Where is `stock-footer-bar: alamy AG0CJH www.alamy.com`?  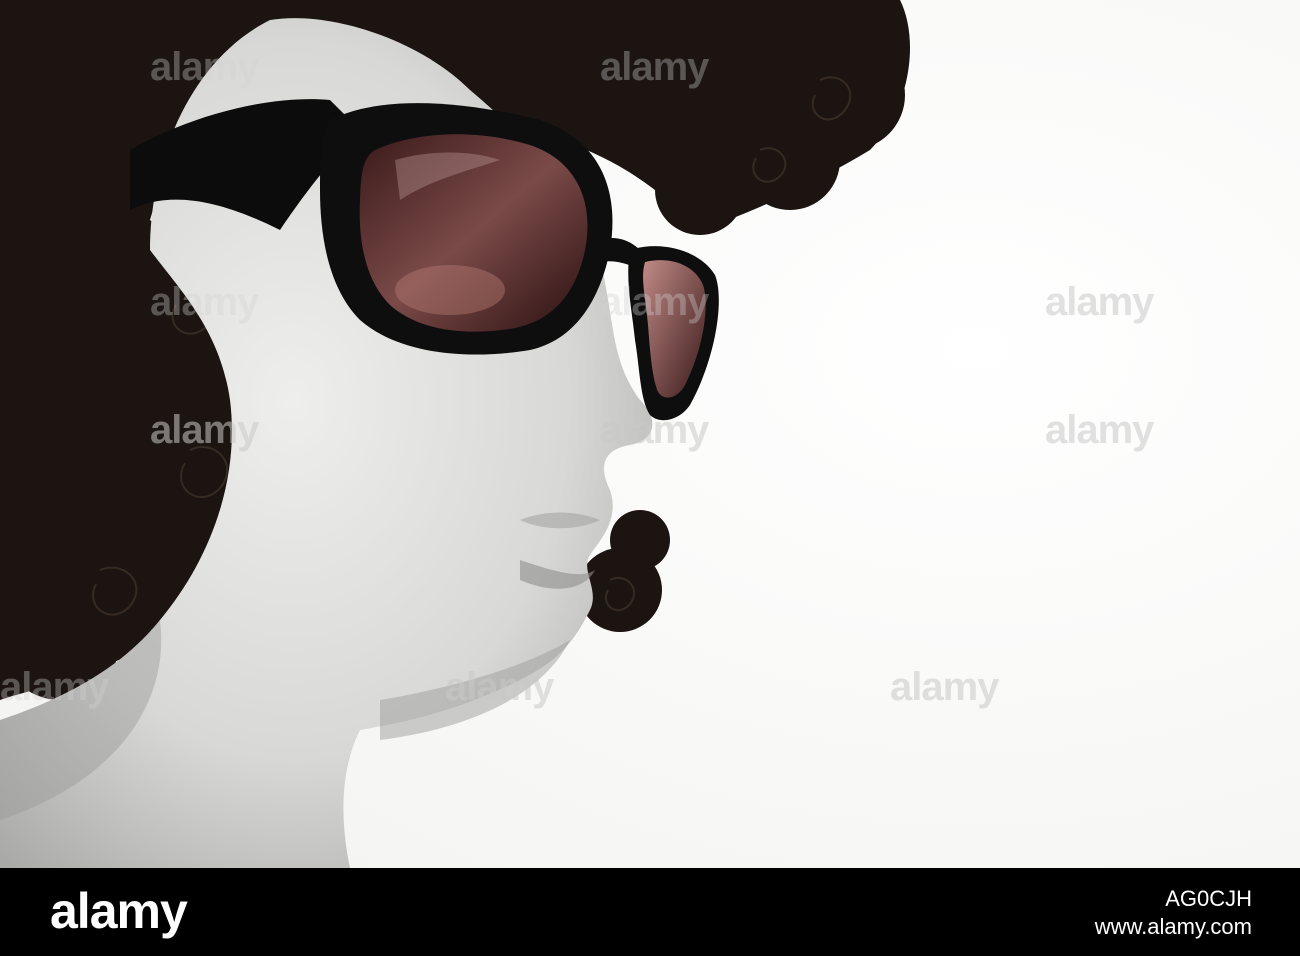 stock-footer-bar: alamy AG0CJH www.alamy.com is located at coordinates (650, 912).